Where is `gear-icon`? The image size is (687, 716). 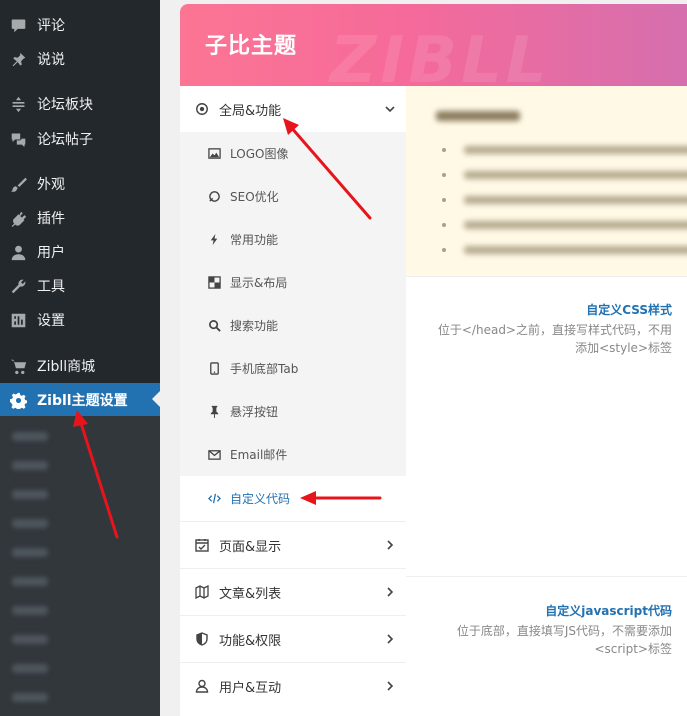
gear-icon is located at coordinates (18, 400).